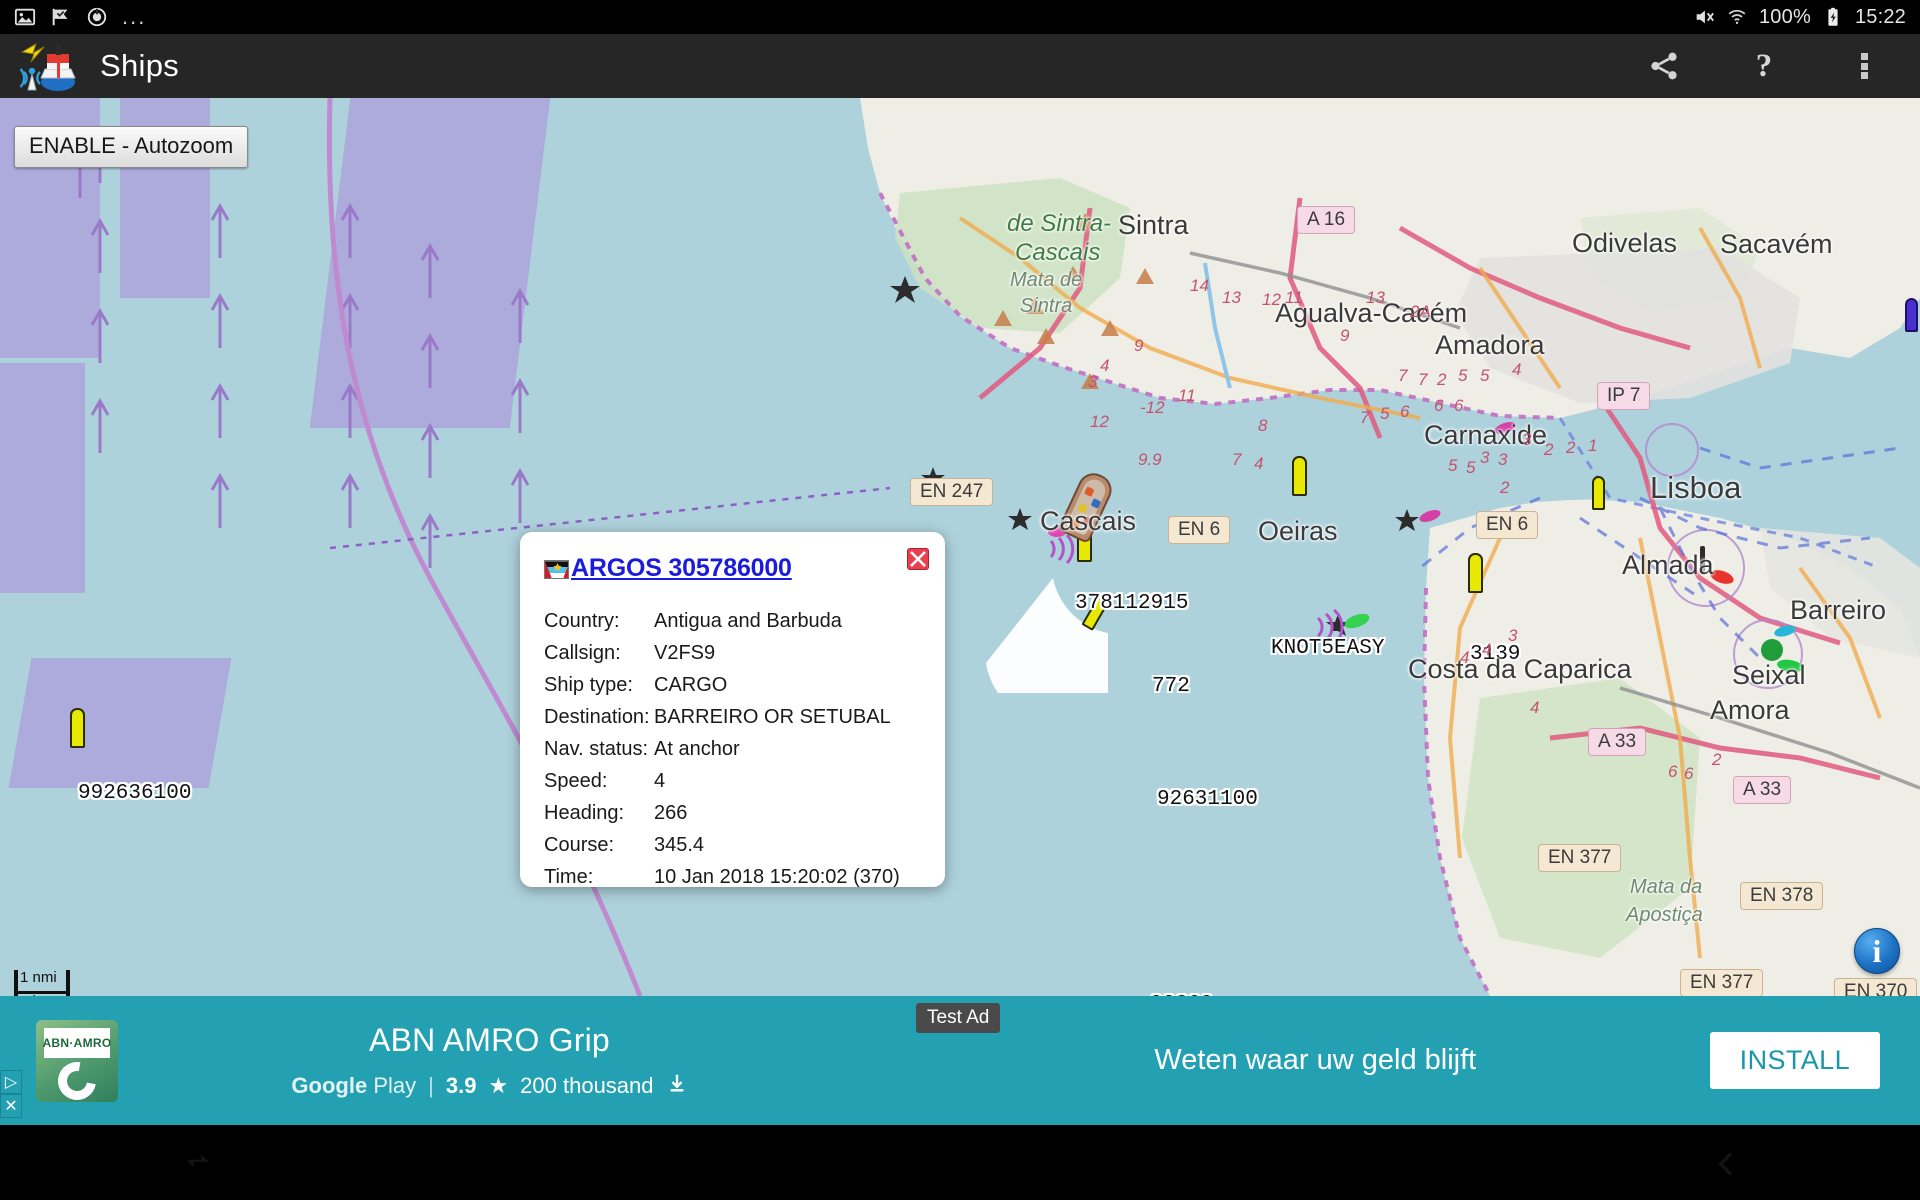 The width and height of the screenshot is (1920, 1200). Describe the element at coordinates (958, 1018) in the screenshot. I see `test-ad-badge: Test Ad` at that location.